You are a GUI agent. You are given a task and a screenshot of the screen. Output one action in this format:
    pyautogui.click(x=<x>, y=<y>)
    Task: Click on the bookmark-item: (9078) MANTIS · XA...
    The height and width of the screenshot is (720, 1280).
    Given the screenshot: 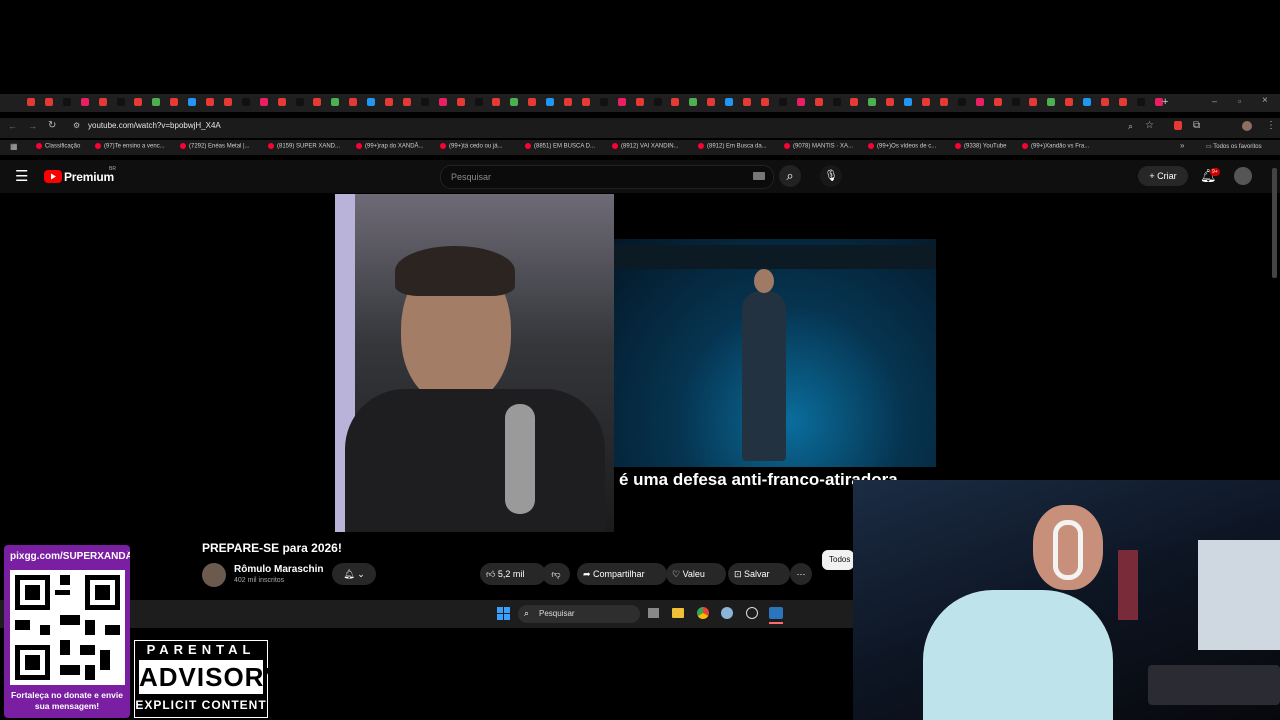 What is the action you would take?
    pyautogui.click(x=818, y=146)
    